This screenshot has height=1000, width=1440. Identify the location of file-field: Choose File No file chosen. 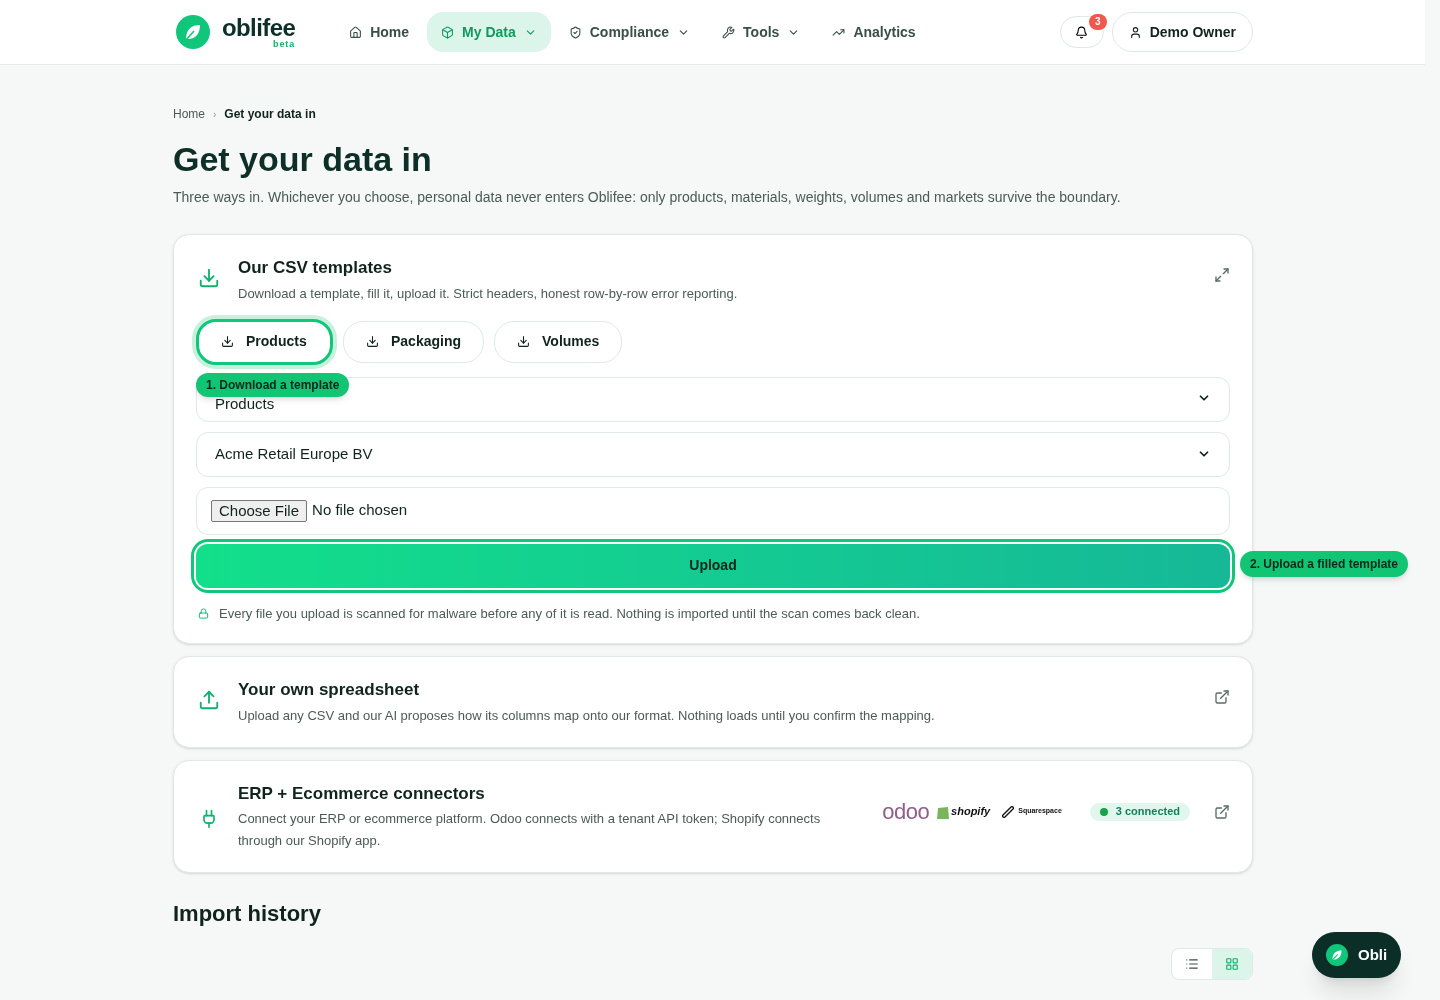
(713, 510).